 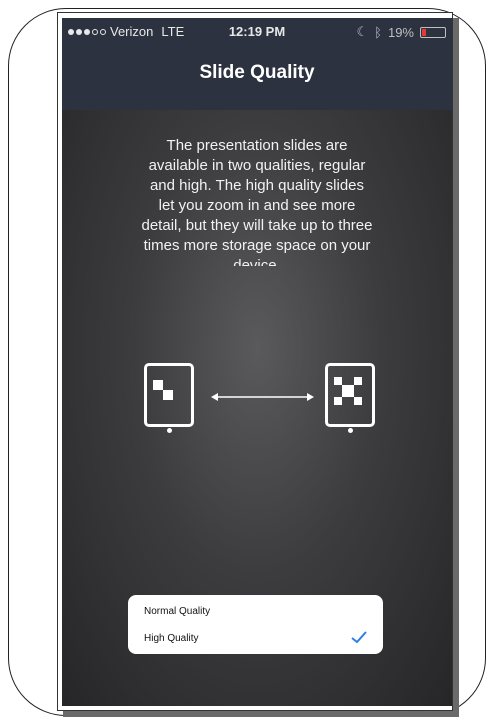 What do you see at coordinates (424, 32) in the screenshot?
I see `battery-fill` at bounding box center [424, 32].